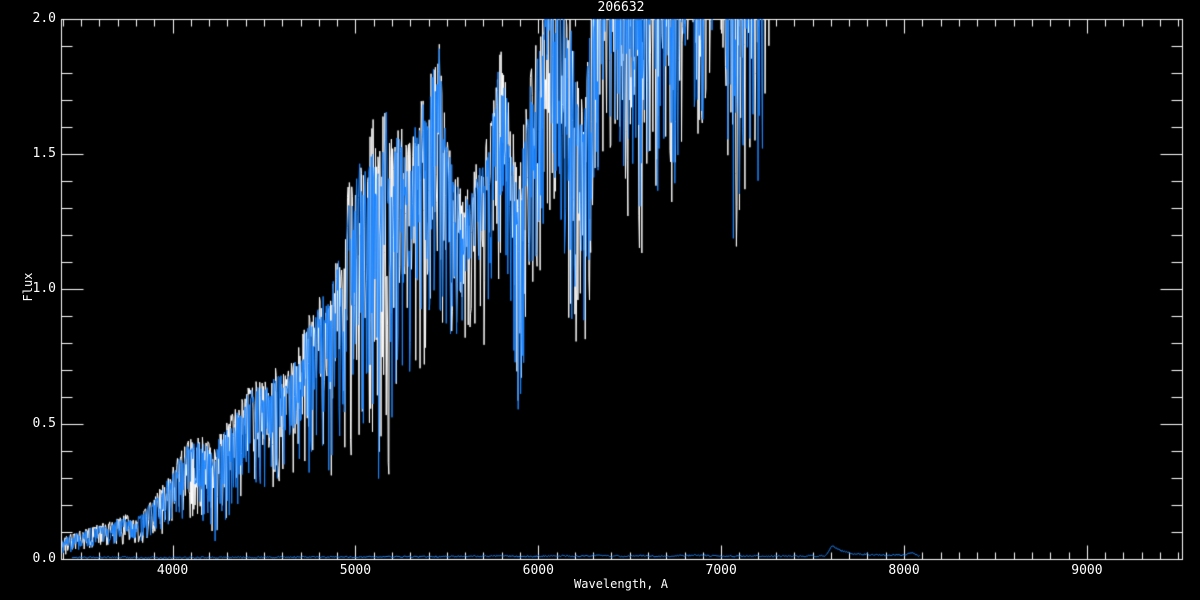 Image resolution: width=1200 pixels, height=600 pixels. Describe the element at coordinates (355, 570) in the screenshot. I see `x-tick-label: 5000` at that location.